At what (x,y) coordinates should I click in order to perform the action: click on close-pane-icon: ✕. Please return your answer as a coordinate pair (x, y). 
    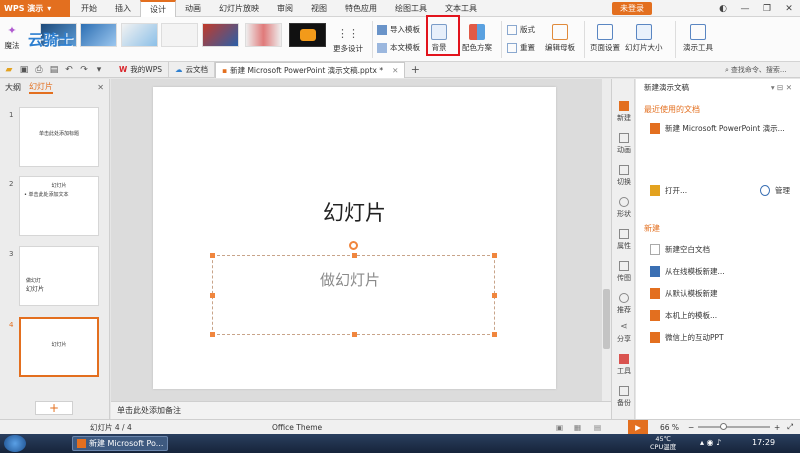
    Looking at the image, I should click on (100, 87).